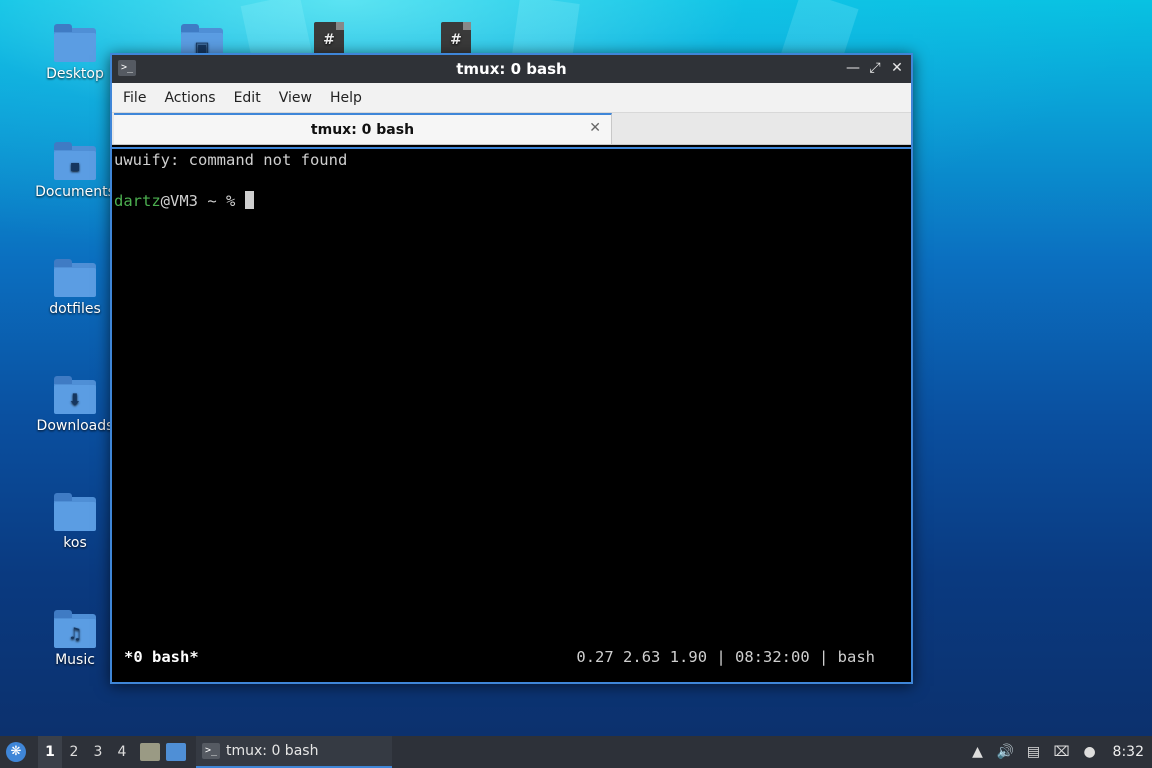 This screenshot has width=1152, height=768. Describe the element at coordinates (853, 68) in the screenshot. I see `minimize-button: —` at that location.